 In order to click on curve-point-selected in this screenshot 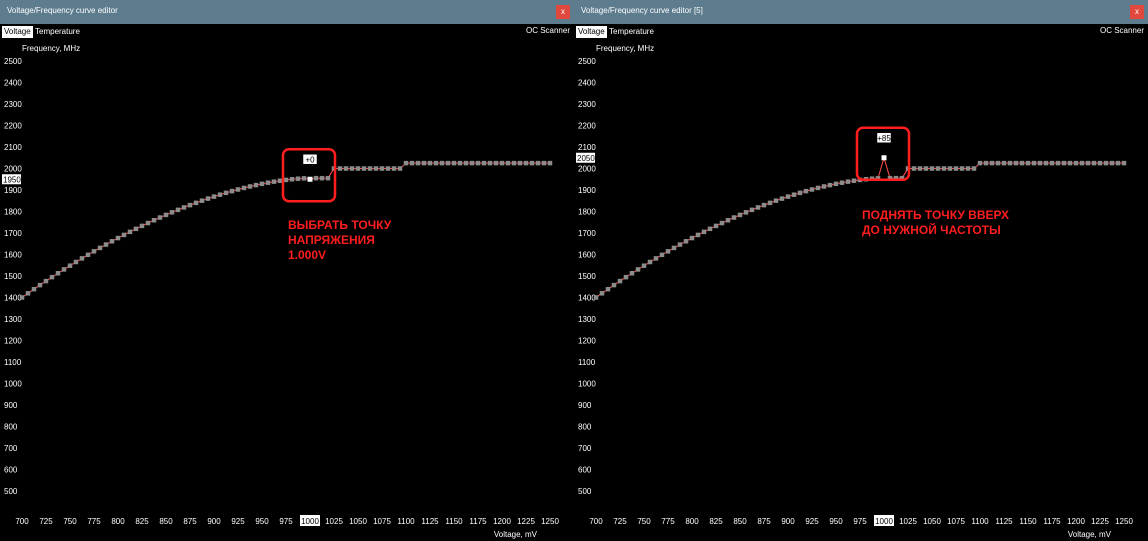, I will do `click(884, 158)`.